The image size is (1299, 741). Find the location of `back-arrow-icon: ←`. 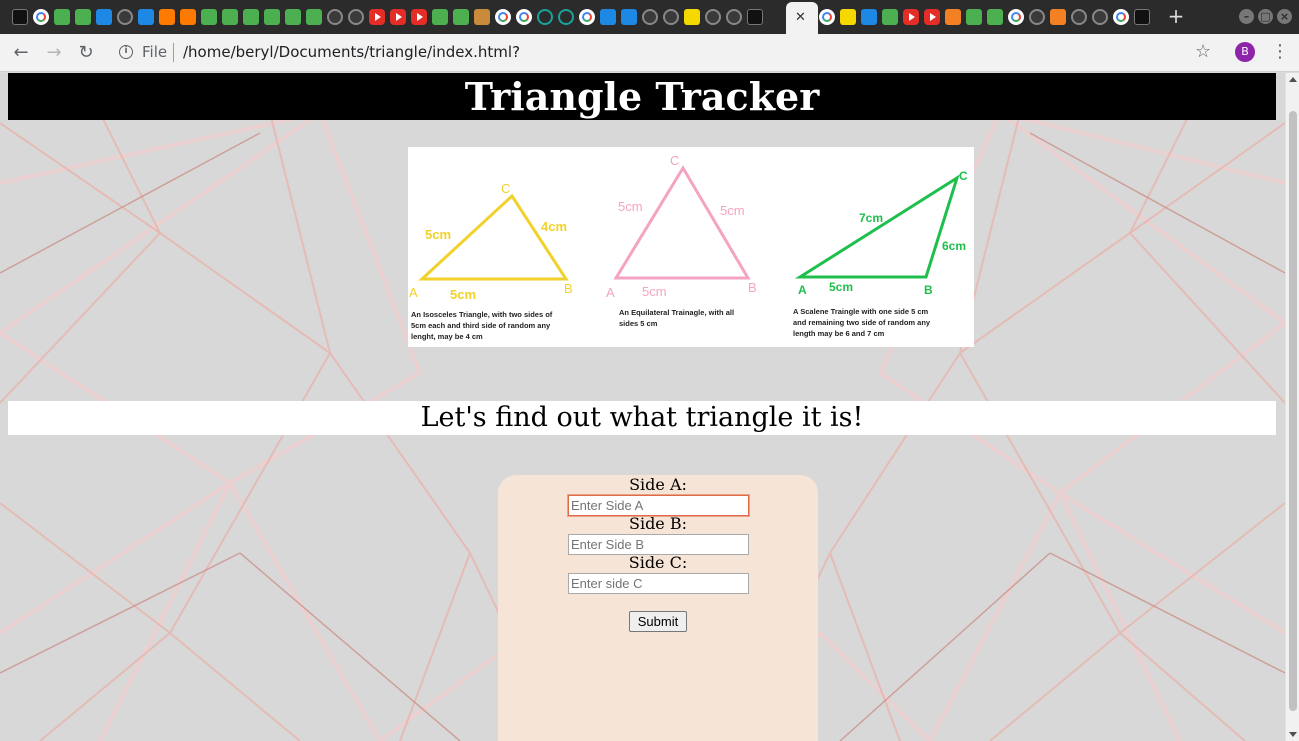

back-arrow-icon: ← is located at coordinates (21, 53).